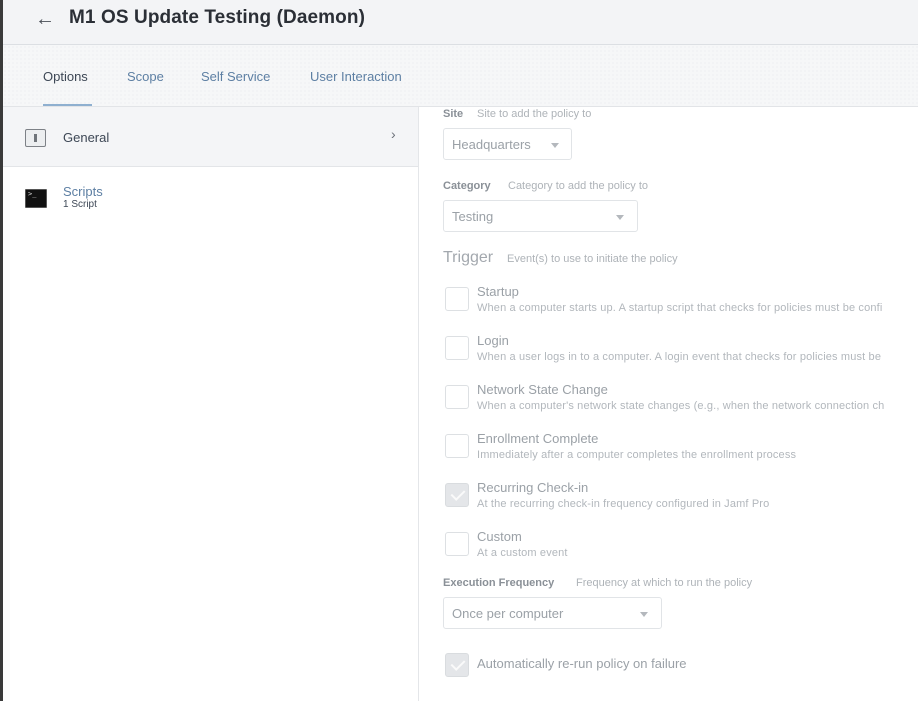 The image size is (918, 701). What do you see at coordinates (453, 114) in the screenshot?
I see `site-label: Site` at bounding box center [453, 114].